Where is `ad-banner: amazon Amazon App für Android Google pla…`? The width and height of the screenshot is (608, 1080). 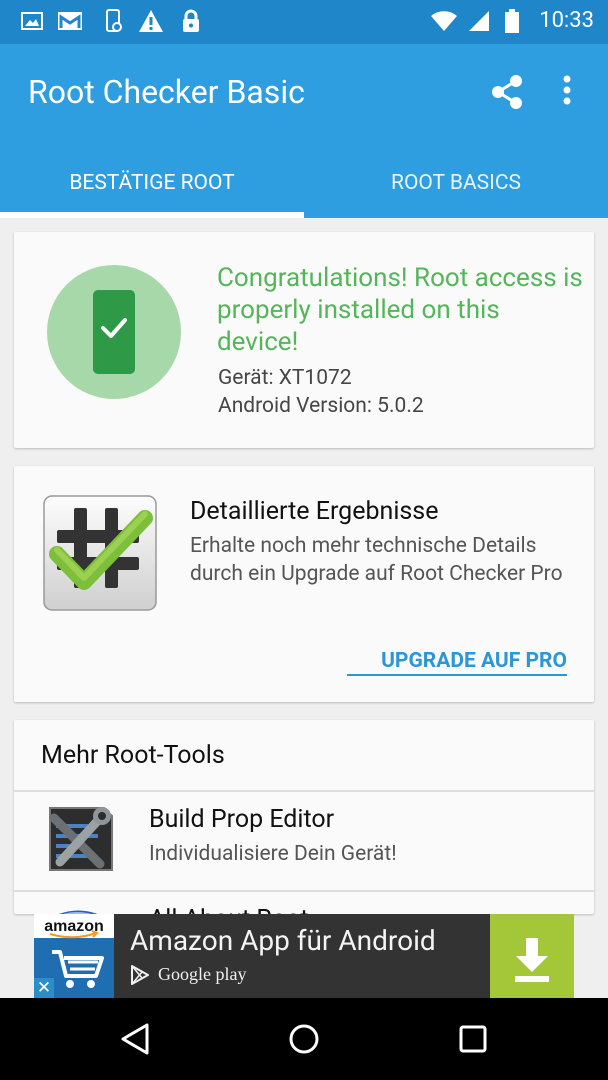
ad-banner: amazon Amazon App für Android Google pla… is located at coordinates (304, 956).